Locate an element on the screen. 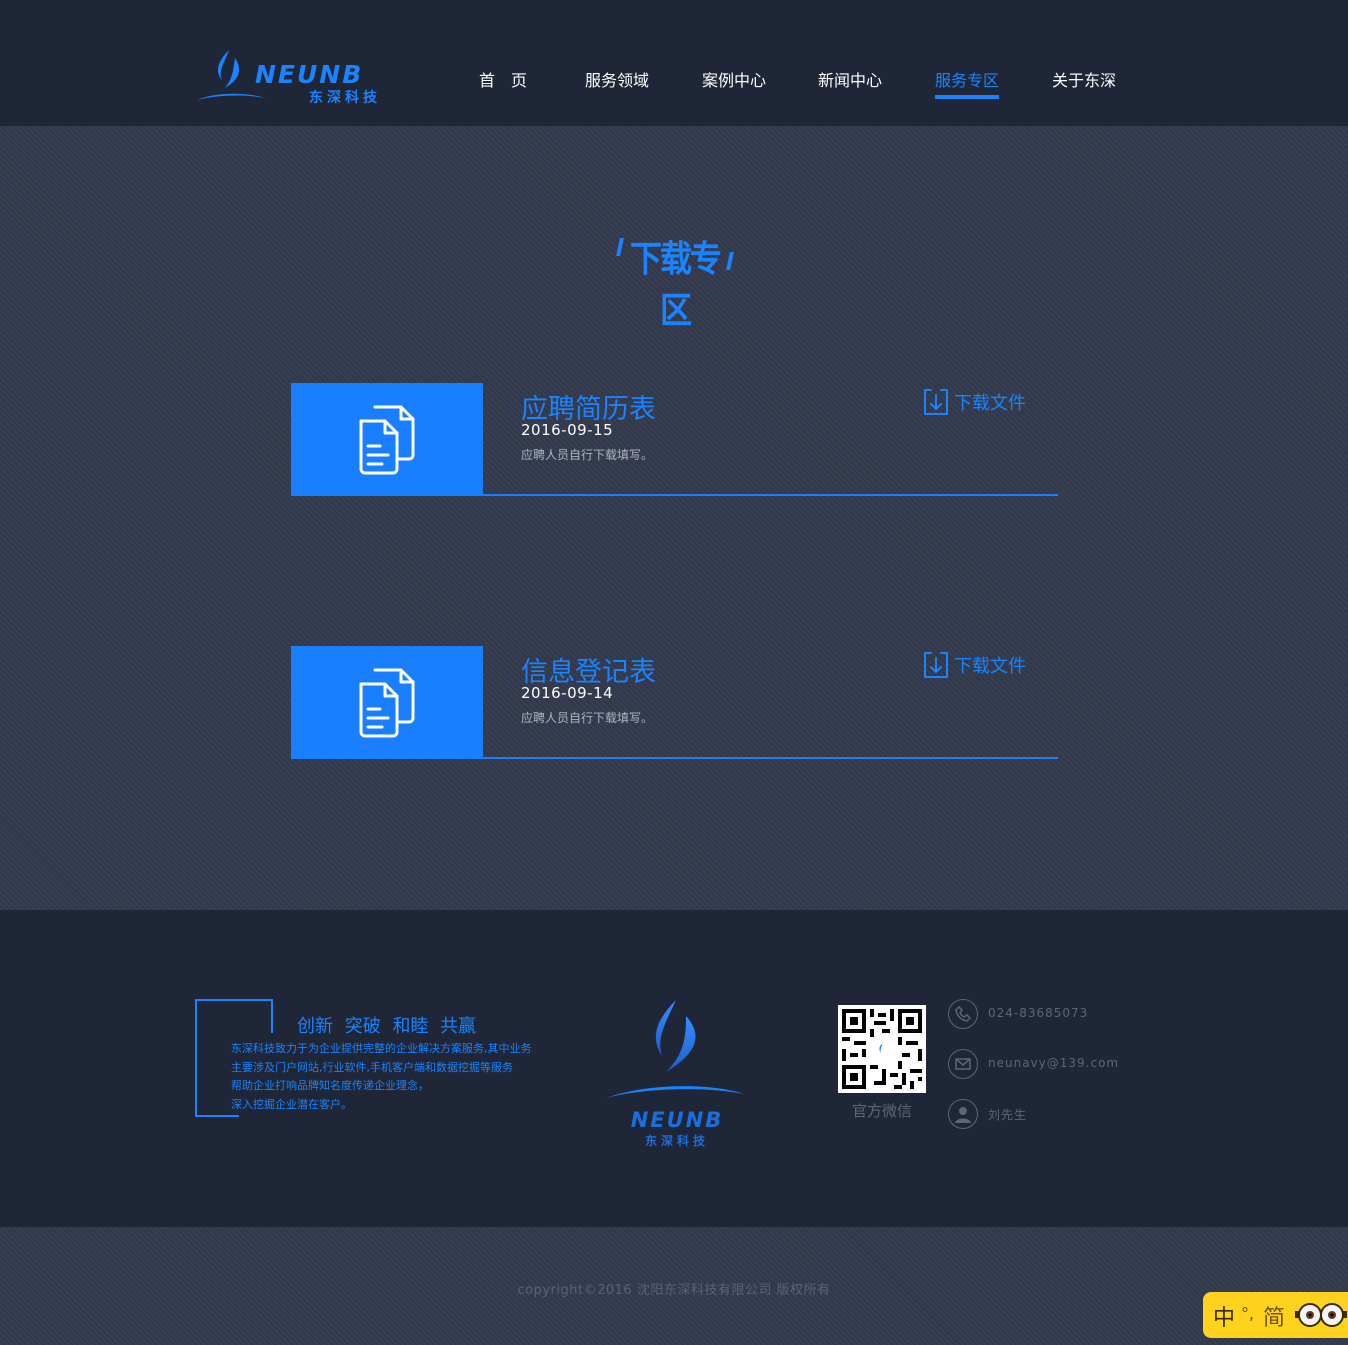 This screenshot has width=1348, height=1345. title-bracket-left is located at coordinates (620, 247).